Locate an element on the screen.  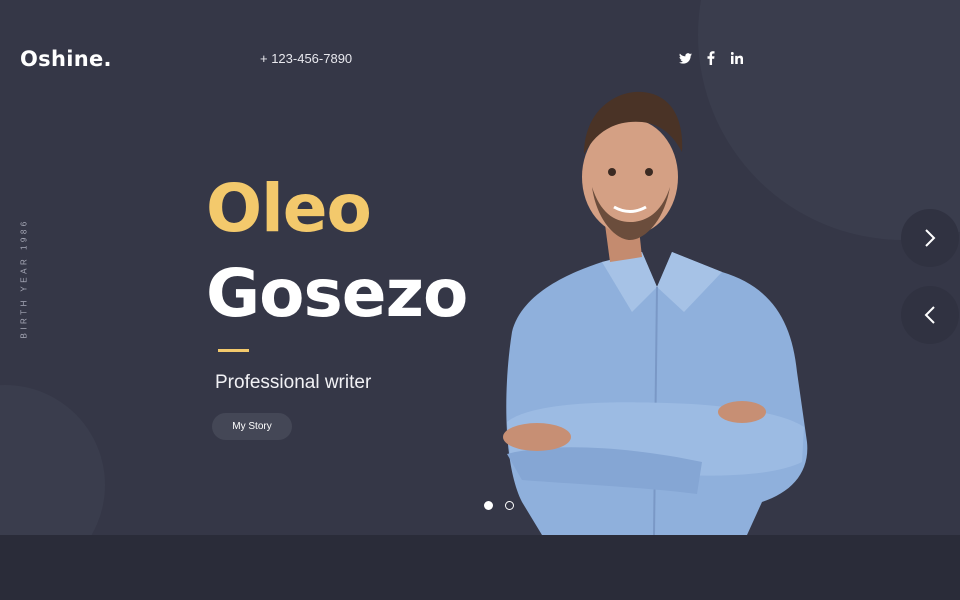
chevron-right-icon is located at coordinates (930, 238).